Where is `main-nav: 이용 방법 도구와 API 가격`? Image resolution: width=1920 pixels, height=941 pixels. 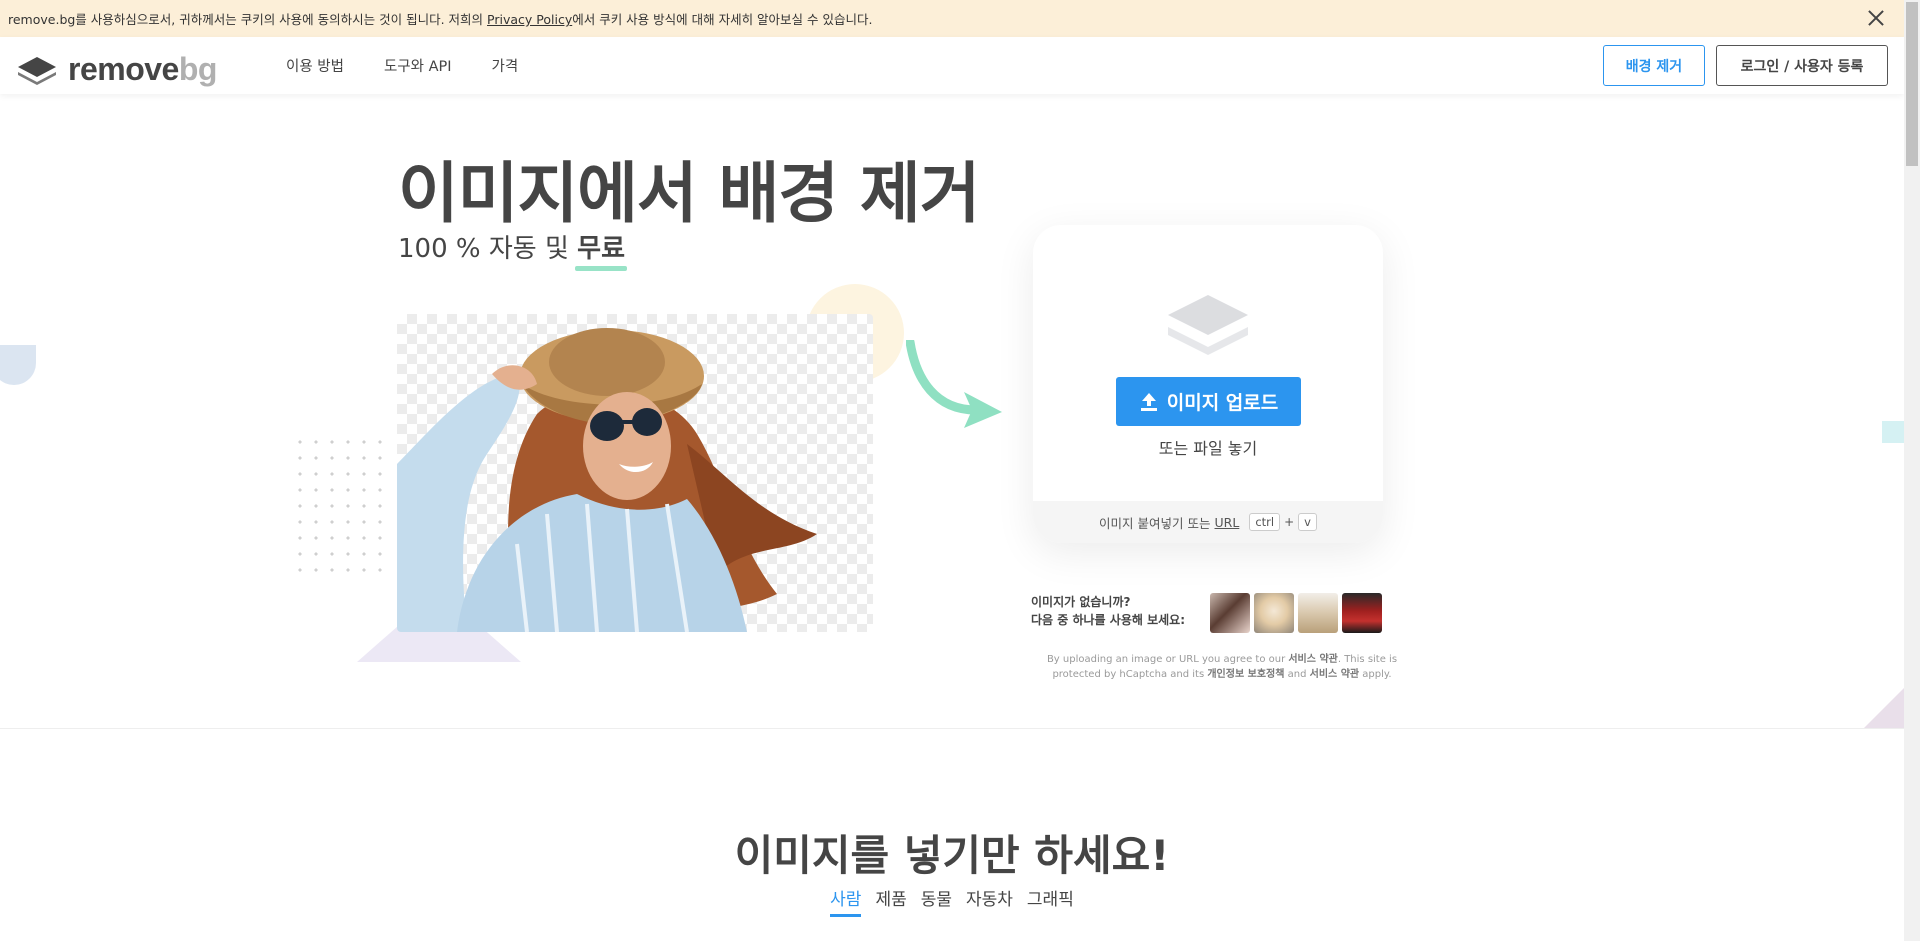
main-nav: 이용 방법 도구와 API 가격 is located at coordinates (422, 65).